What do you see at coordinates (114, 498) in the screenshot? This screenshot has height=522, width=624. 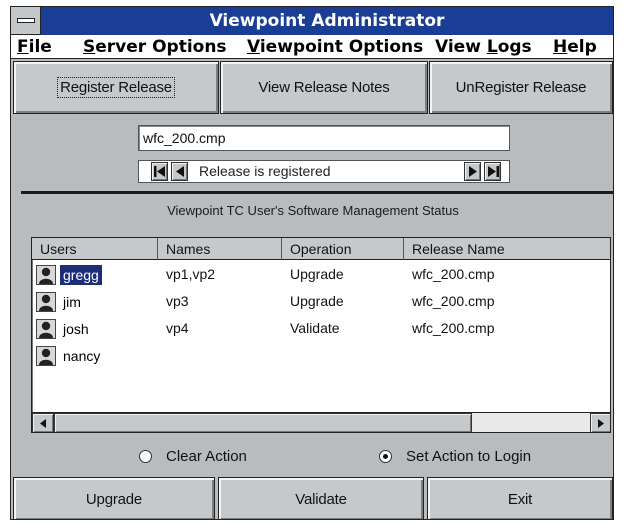 I see `upgrade-button: Upgrade` at bounding box center [114, 498].